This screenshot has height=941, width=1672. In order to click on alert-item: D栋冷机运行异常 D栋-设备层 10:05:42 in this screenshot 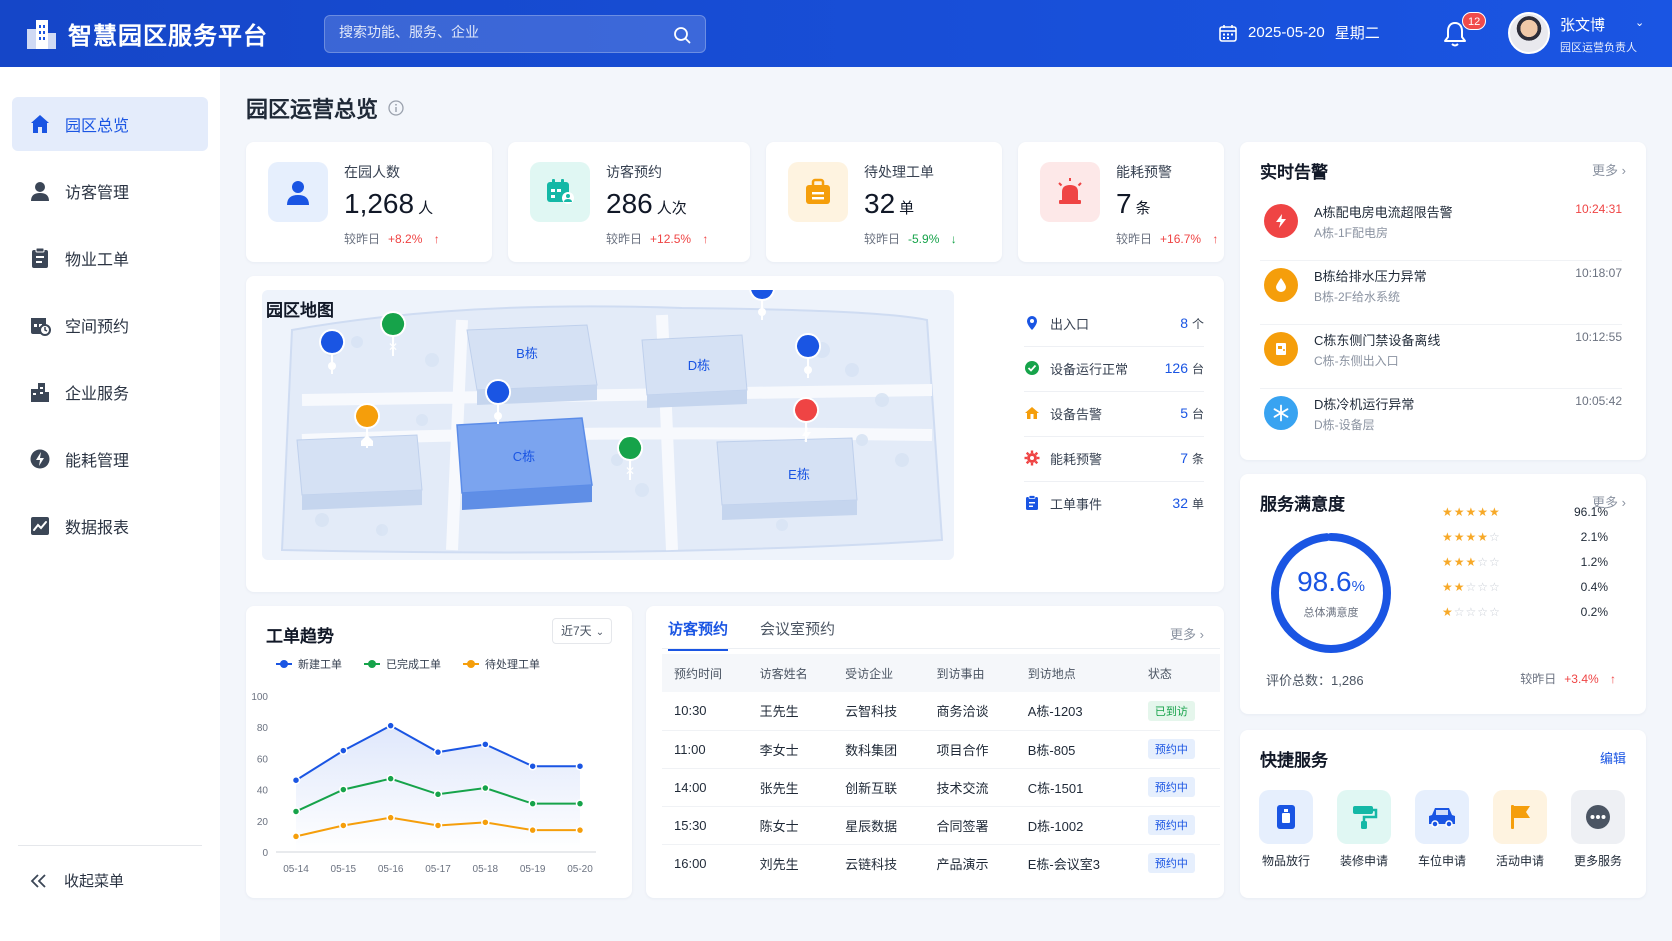, I will do `click(1441, 418)`.